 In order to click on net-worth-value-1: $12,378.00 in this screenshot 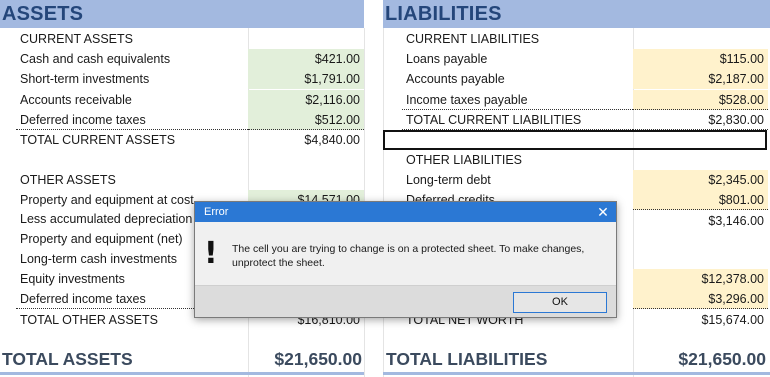, I will do `click(700, 279)`.